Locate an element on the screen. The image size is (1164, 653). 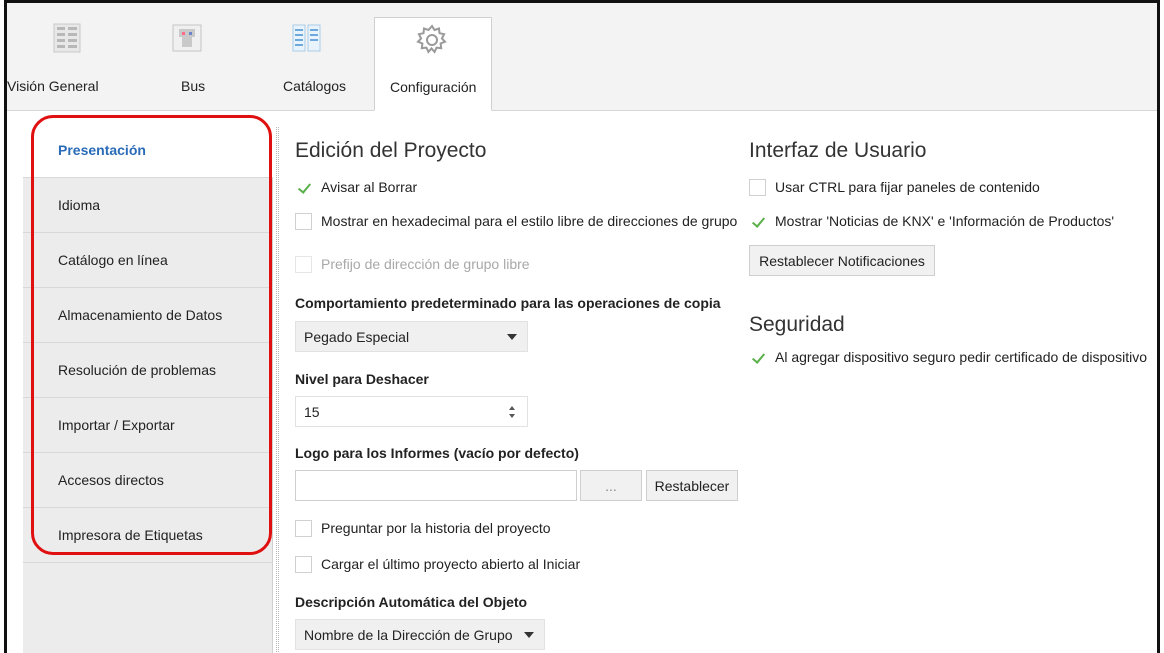
sidebar-item-presentation: Presentación is located at coordinates (148, 150).